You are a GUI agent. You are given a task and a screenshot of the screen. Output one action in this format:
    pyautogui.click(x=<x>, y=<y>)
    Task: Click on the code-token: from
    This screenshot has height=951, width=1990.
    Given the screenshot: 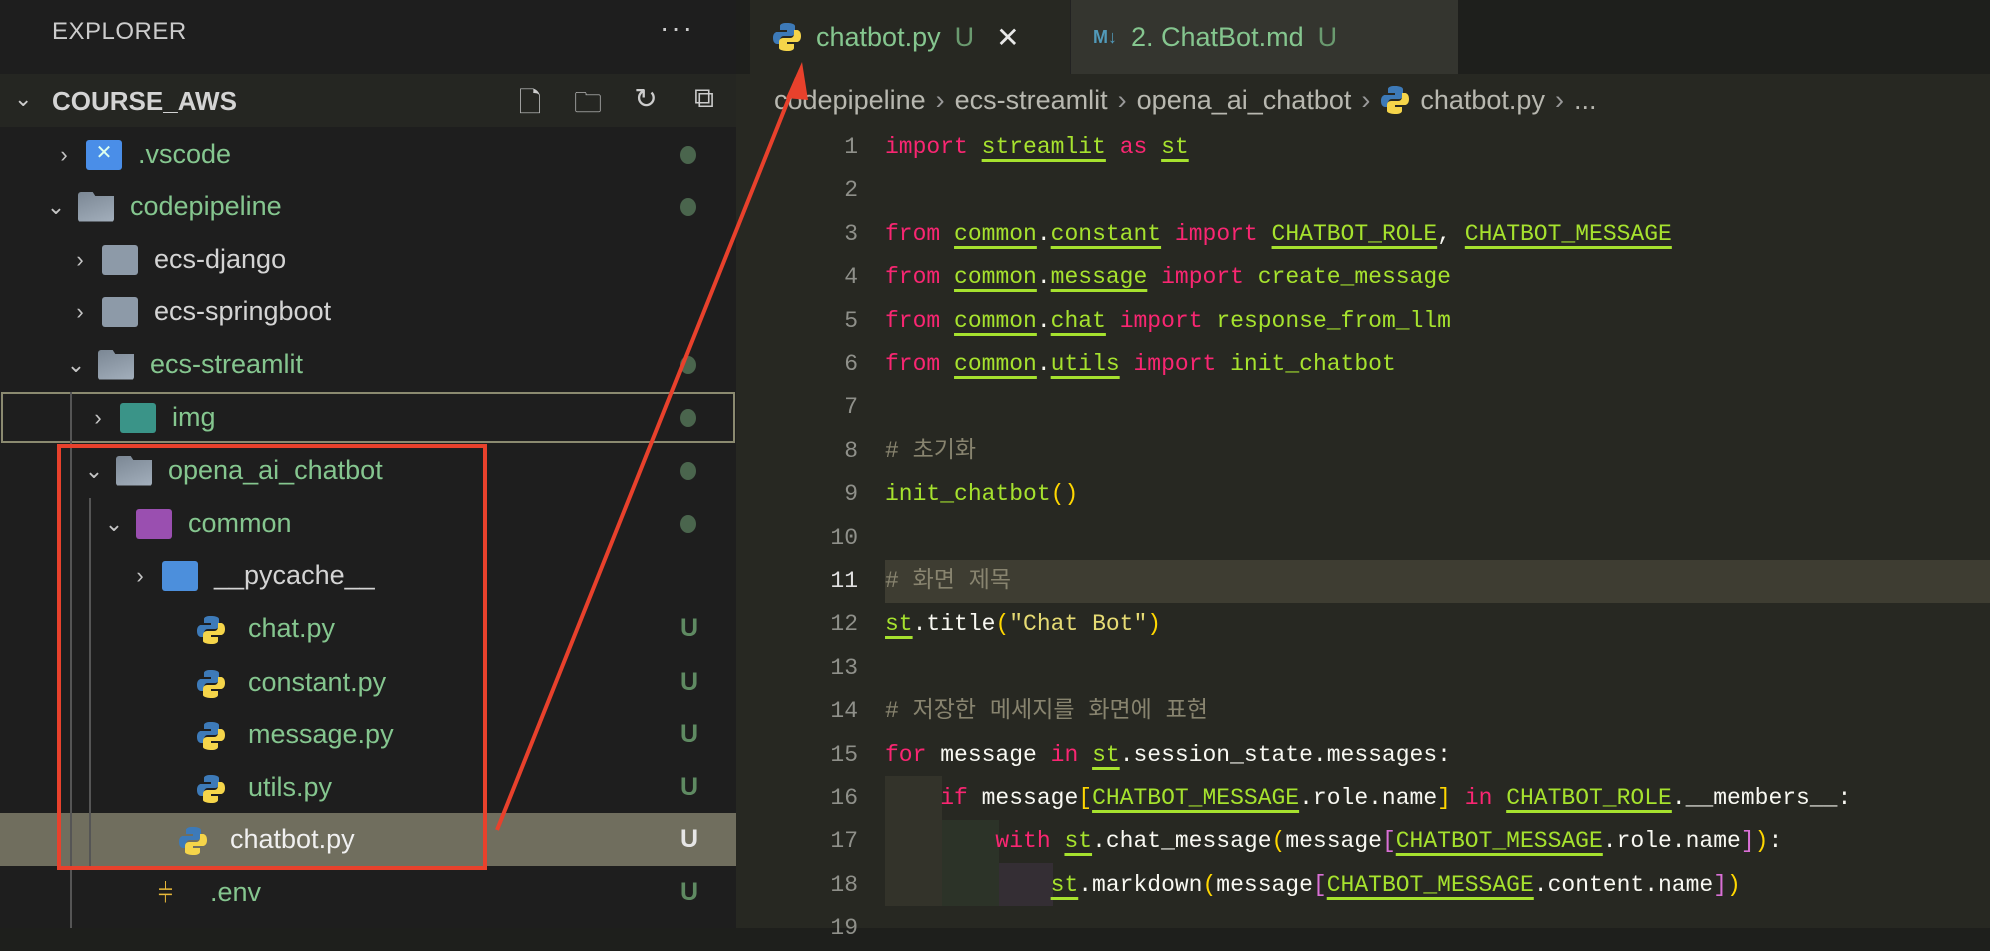 What is the action you would take?
    pyautogui.click(x=913, y=364)
    